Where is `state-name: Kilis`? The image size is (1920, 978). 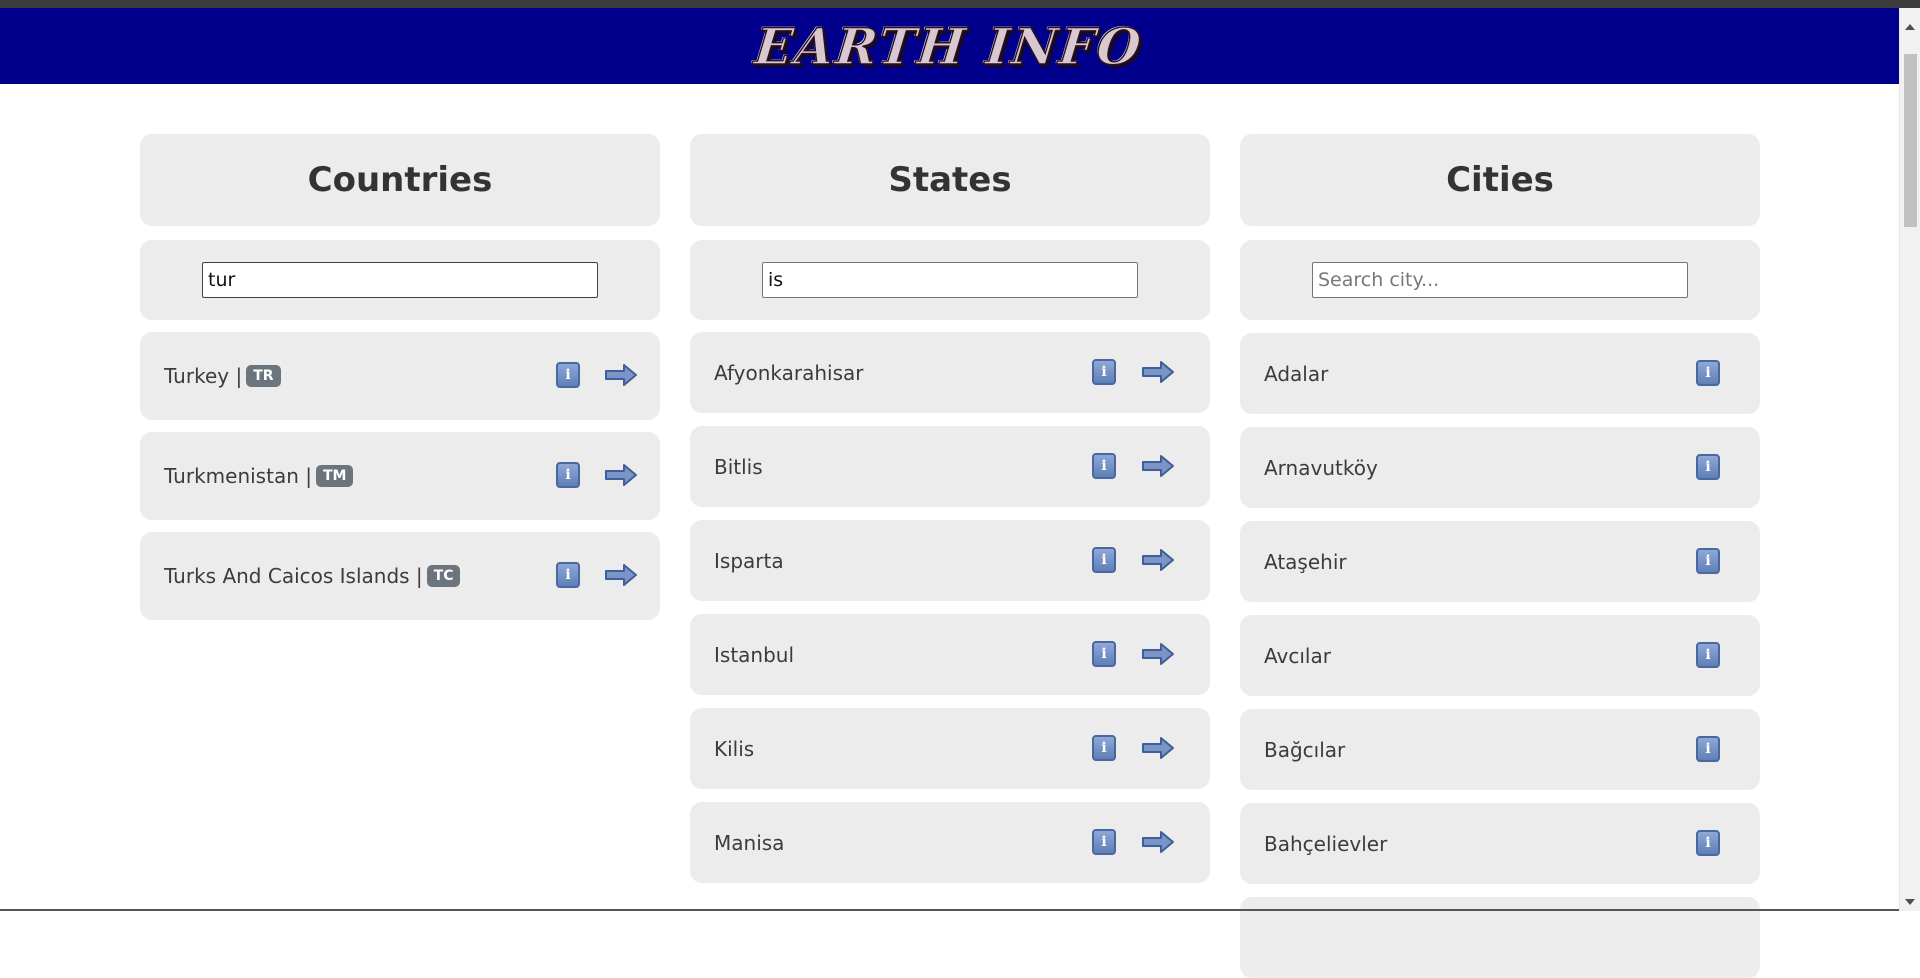
state-name: Kilis is located at coordinates (734, 749).